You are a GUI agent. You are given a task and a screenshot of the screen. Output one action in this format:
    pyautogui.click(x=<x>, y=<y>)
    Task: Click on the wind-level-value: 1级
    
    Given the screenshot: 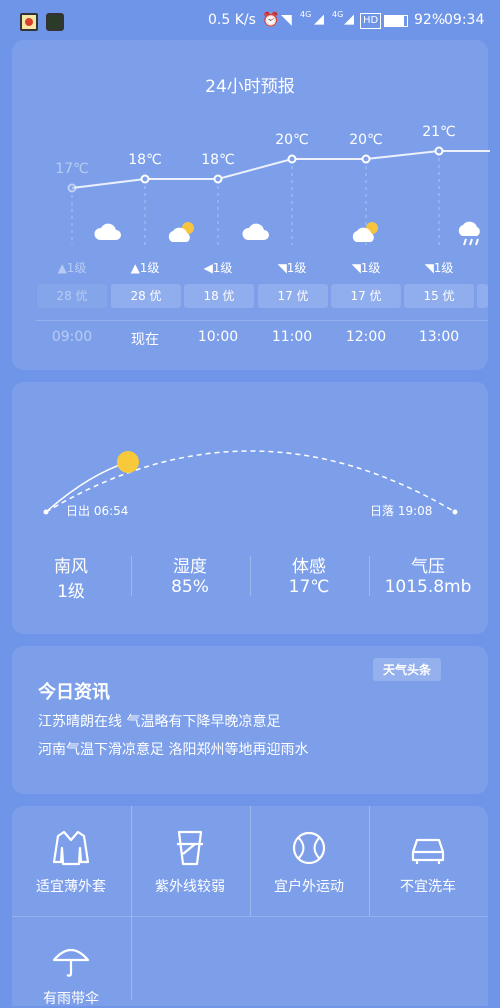 What is the action you would take?
    pyautogui.click(x=71, y=592)
    